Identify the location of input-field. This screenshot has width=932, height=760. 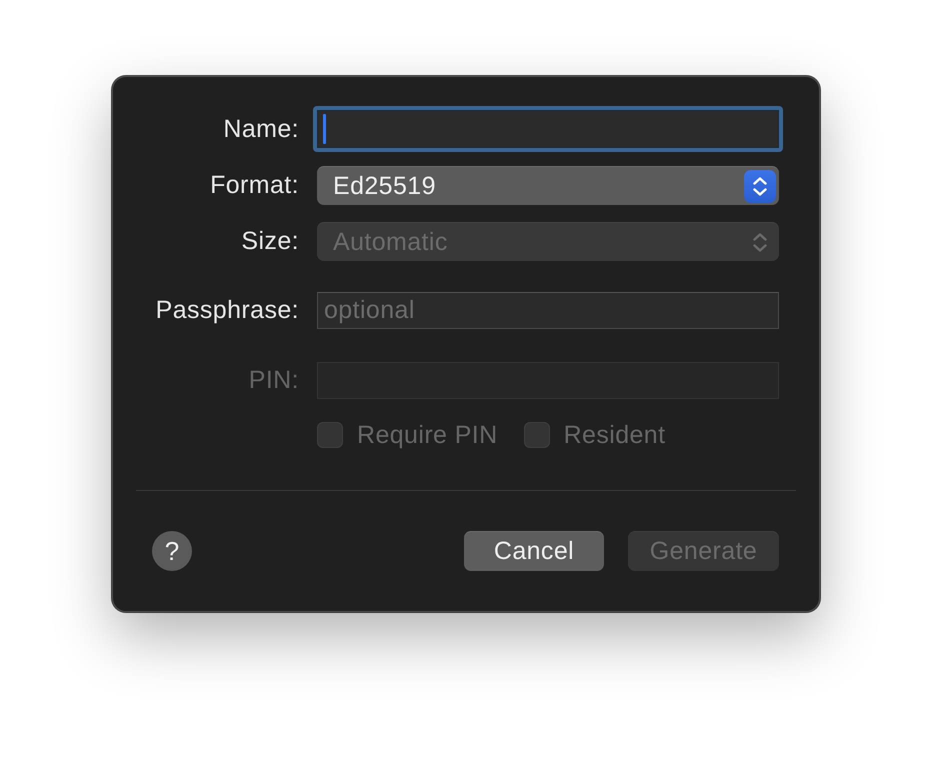
(548, 129).